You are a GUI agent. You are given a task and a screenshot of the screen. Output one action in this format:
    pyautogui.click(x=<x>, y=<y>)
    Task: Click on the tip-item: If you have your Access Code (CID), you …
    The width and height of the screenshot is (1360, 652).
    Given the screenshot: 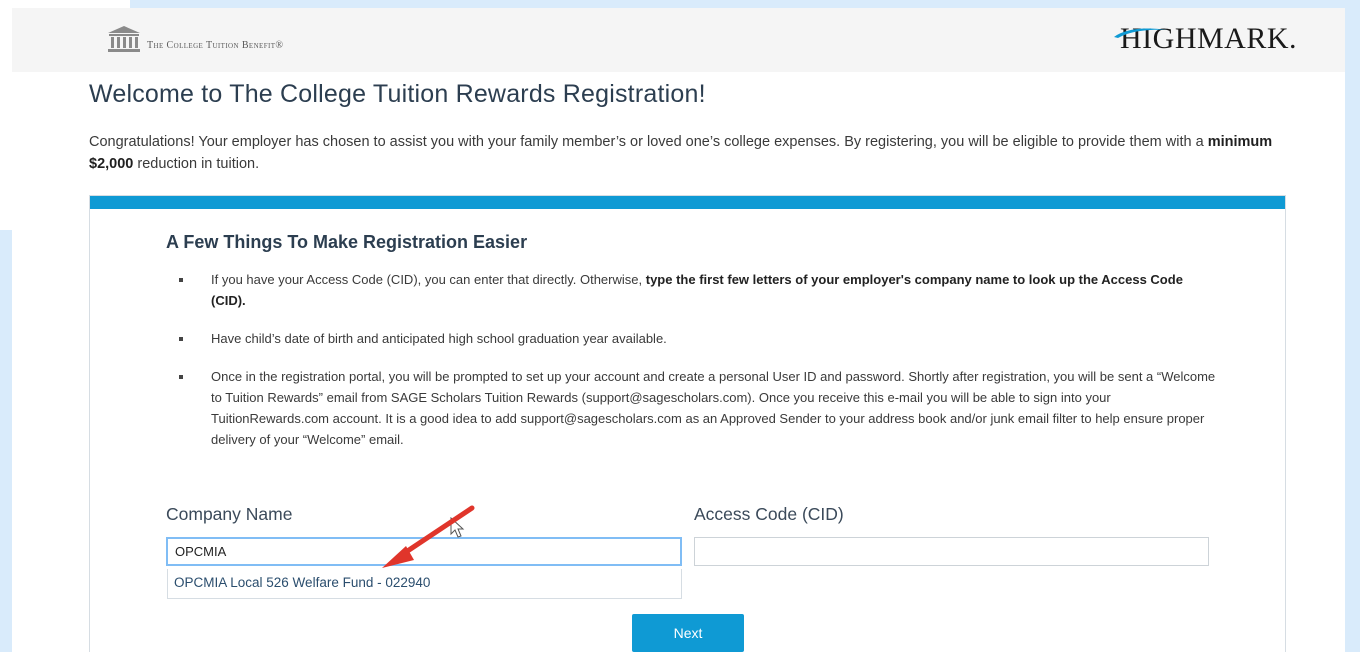 What is the action you would take?
    pyautogui.click(x=699, y=290)
    